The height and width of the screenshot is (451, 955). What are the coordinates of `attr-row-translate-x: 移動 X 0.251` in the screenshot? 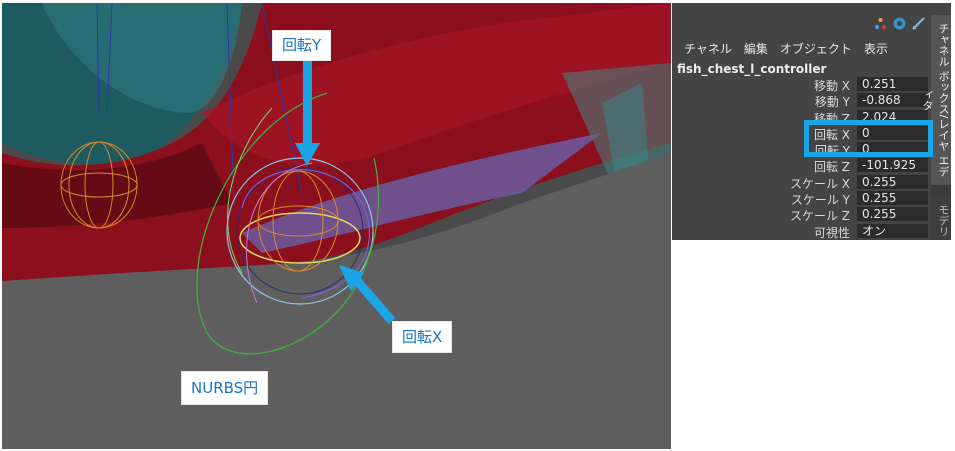 It's located at (801, 84).